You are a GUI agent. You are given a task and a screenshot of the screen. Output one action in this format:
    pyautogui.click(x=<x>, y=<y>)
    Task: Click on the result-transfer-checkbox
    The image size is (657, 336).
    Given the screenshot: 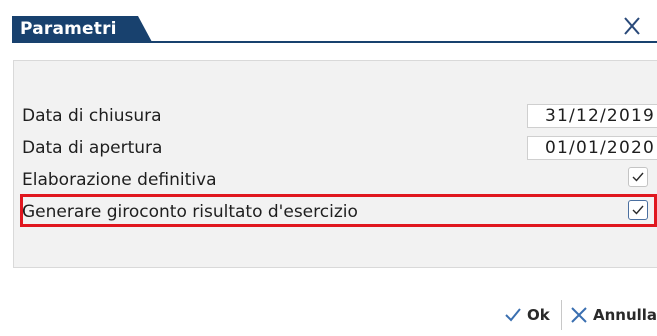 What is the action you would take?
    pyautogui.click(x=638, y=210)
    